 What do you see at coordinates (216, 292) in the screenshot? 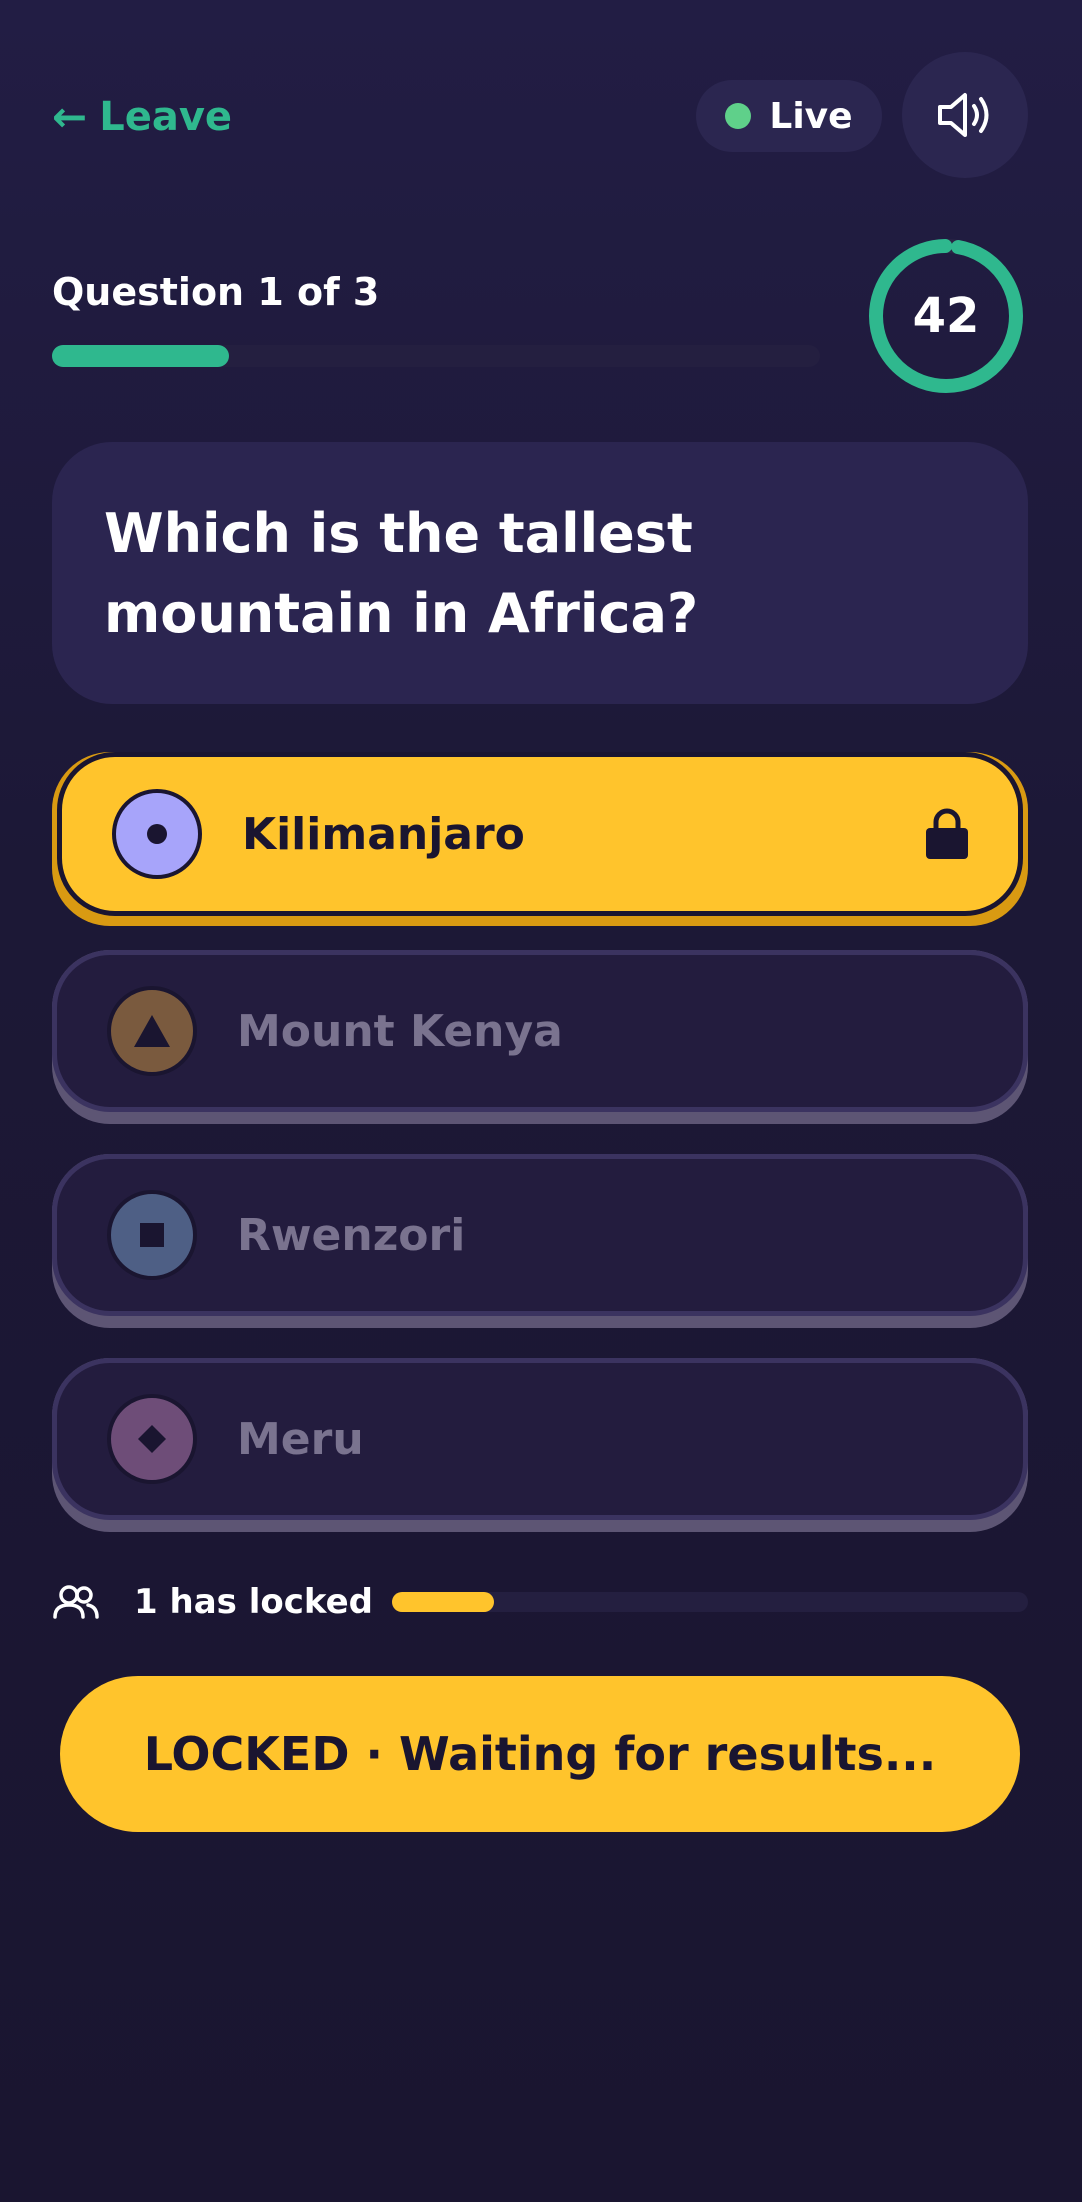
I see `question-counter: Question 1 of 3` at bounding box center [216, 292].